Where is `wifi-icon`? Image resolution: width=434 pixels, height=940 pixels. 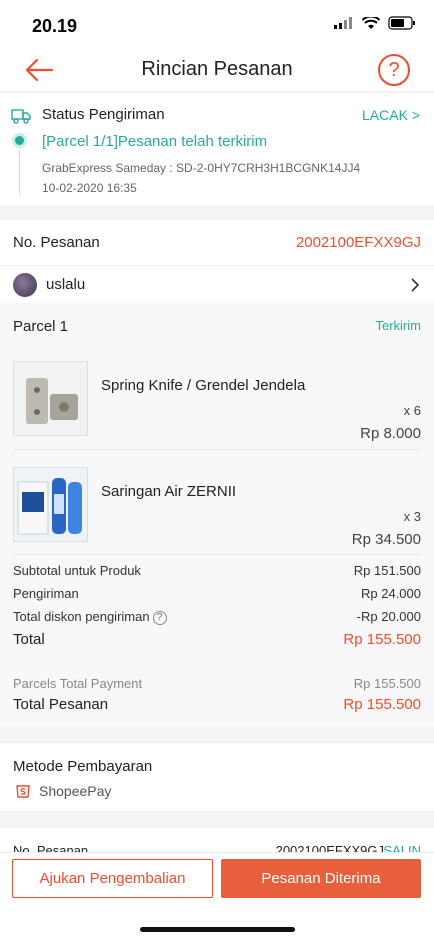
wifi-icon is located at coordinates (371, 22).